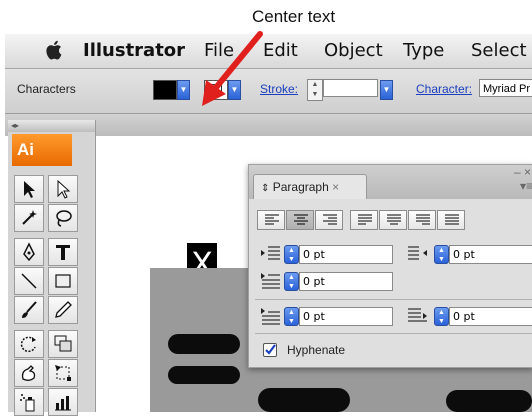 The width and height of the screenshot is (532, 416). What do you see at coordinates (505, 88) in the screenshot?
I see `font-family-field: Myriad Pr` at bounding box center [505, 88].